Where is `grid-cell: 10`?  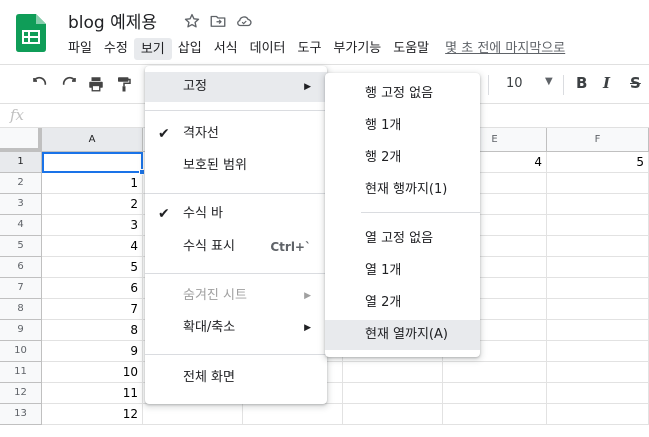
grid-cell: 10 is located at coordinates (92, 372).